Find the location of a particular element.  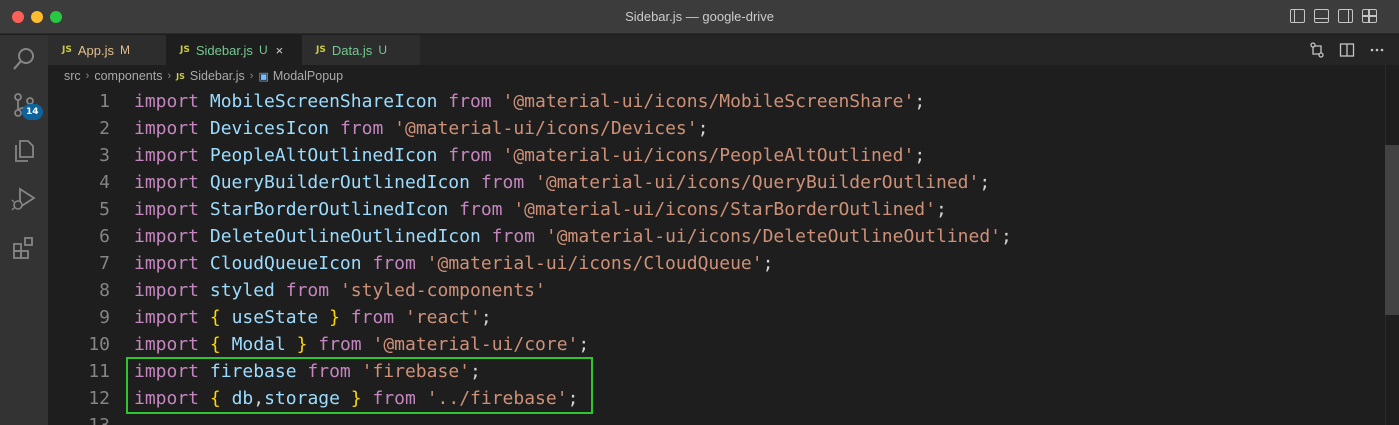

search-icon is located at coordinates (23, 59).